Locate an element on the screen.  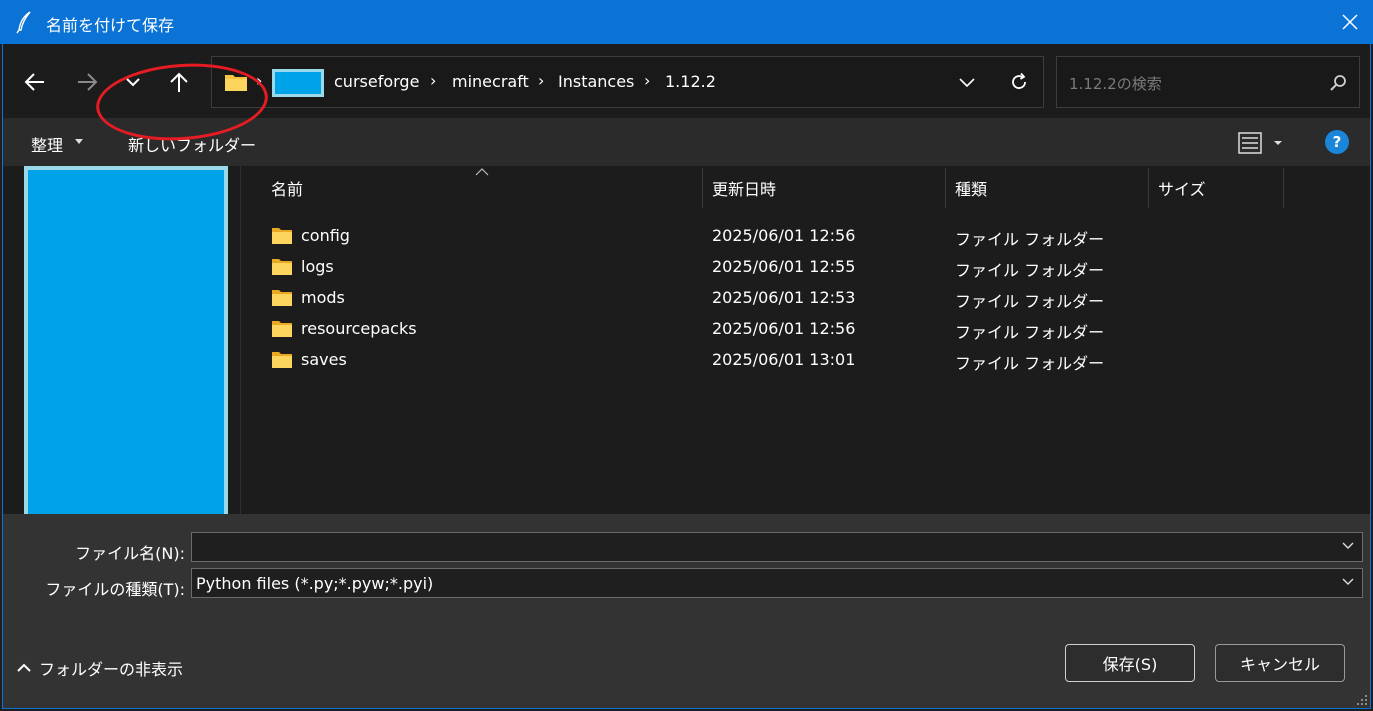
help-button: ? is located at coordinates (1337, 142).